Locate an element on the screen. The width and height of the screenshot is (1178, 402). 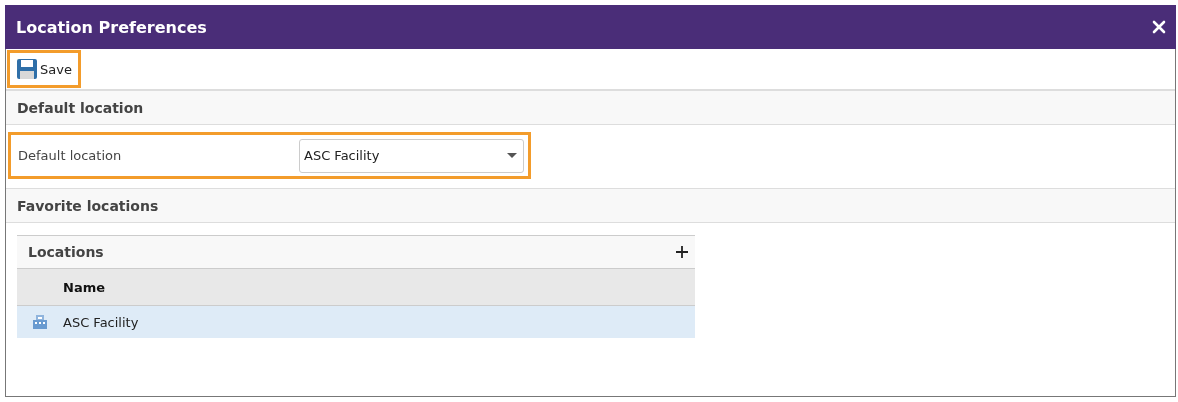
window-title: Location Preferences is located at coordinates (111, 27).